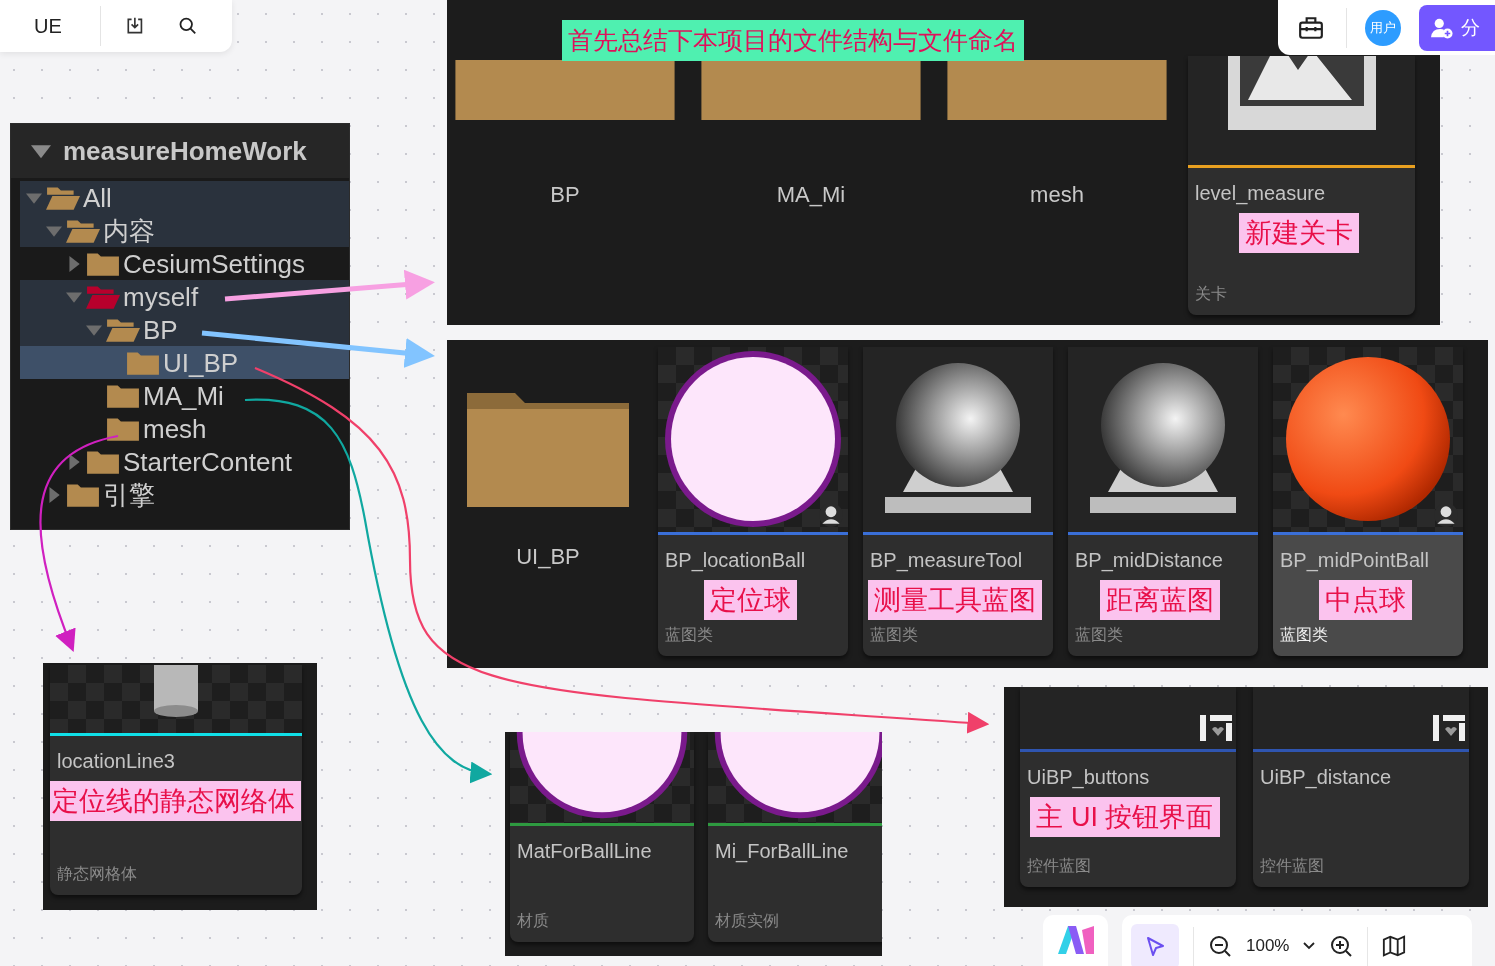 This screenshot has height=966, width=1495. Describe the element at coordinates (116, 761) in the screenshot. I see `asset-name: locationLine3` at that location.